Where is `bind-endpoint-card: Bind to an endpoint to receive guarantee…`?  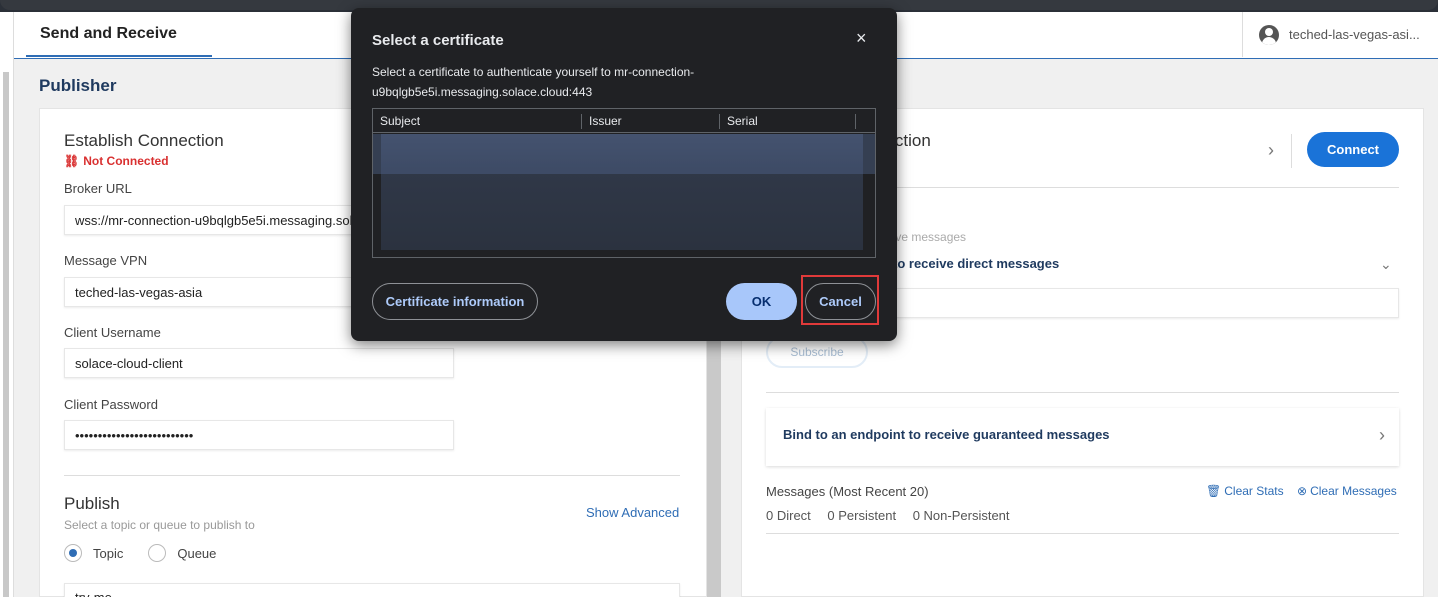
bind-endpoint-card: Bind to an endpoint to receive guarantee… is located at coordinates (1082, 437).